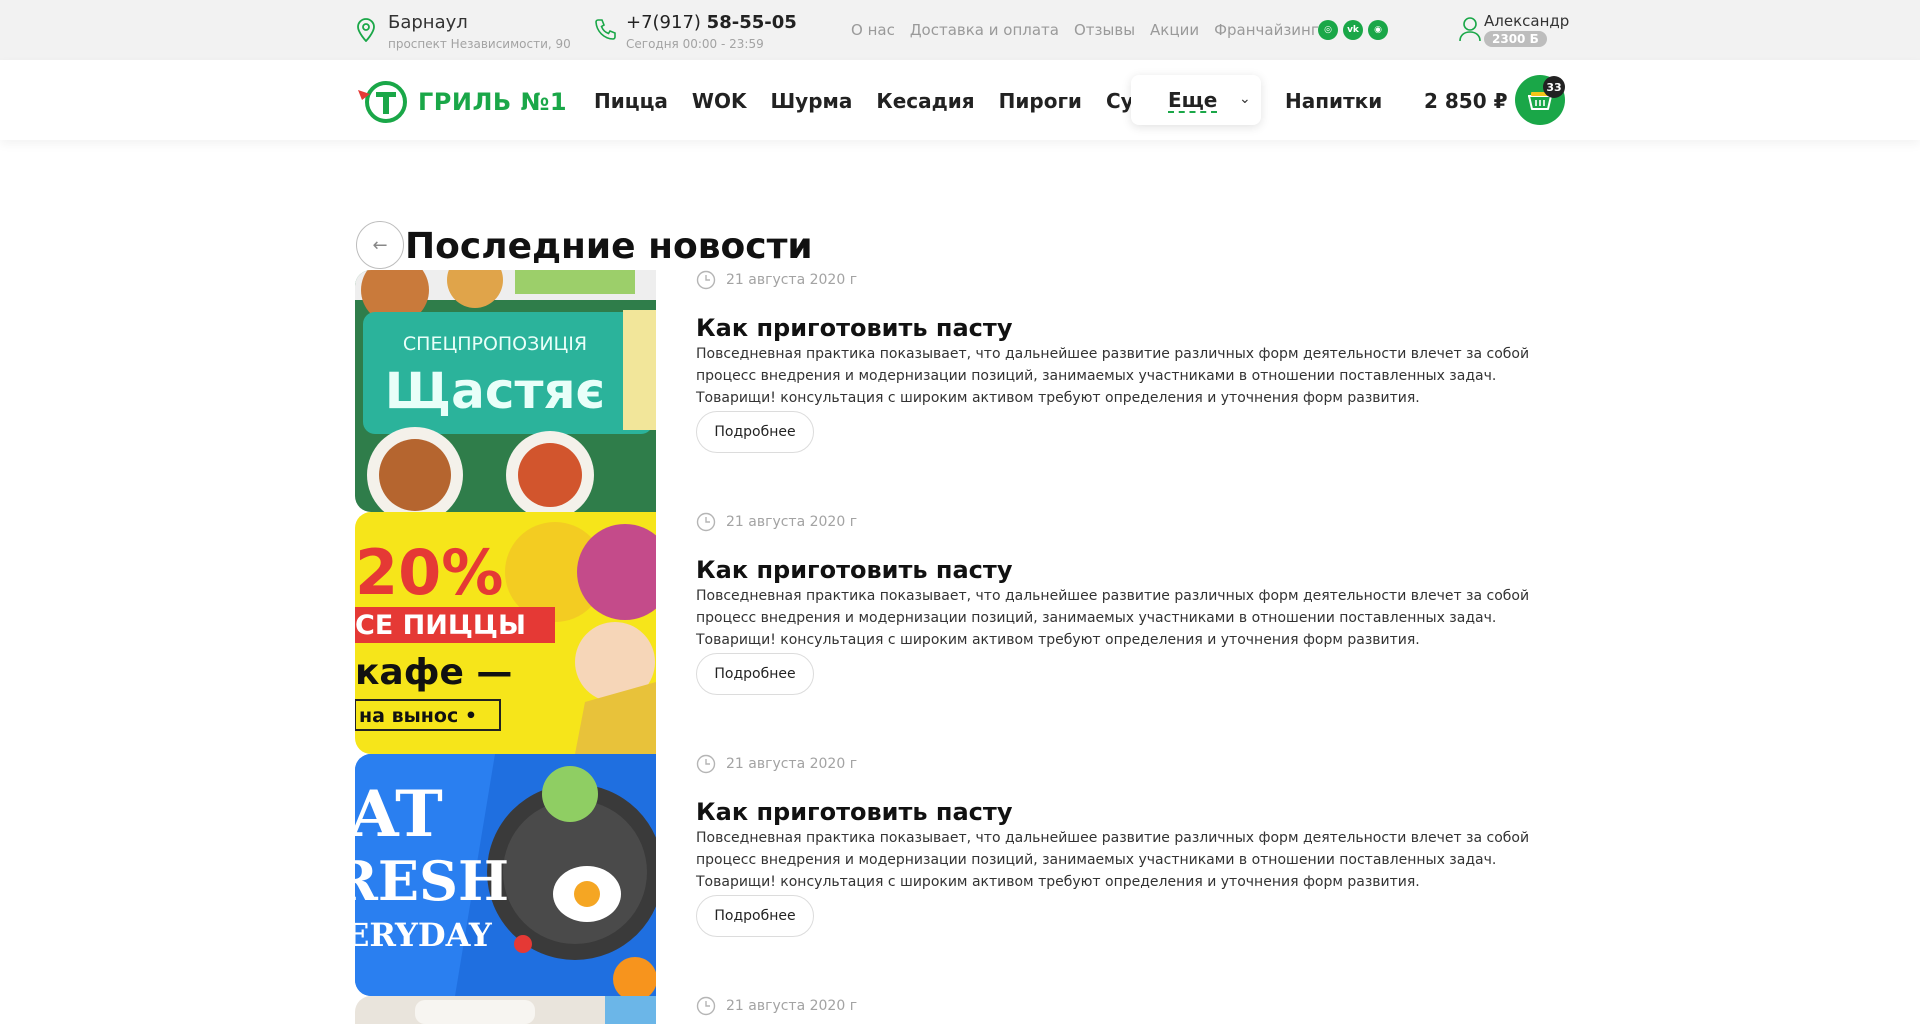 This screenshot has width=1920, height=1024. I want to click on image-caption-percent: 20%, so click(429, 572).